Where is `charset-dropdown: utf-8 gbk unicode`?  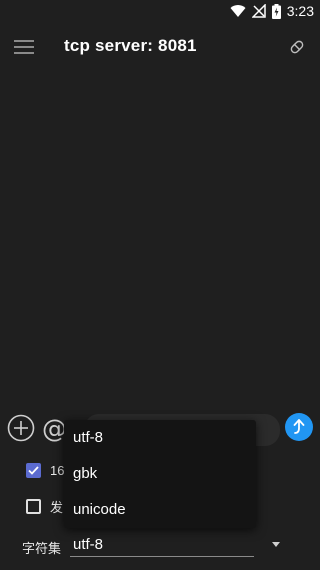
charset-dropdown: utf-8 gbk unicode is located at coordinates (160, 474).